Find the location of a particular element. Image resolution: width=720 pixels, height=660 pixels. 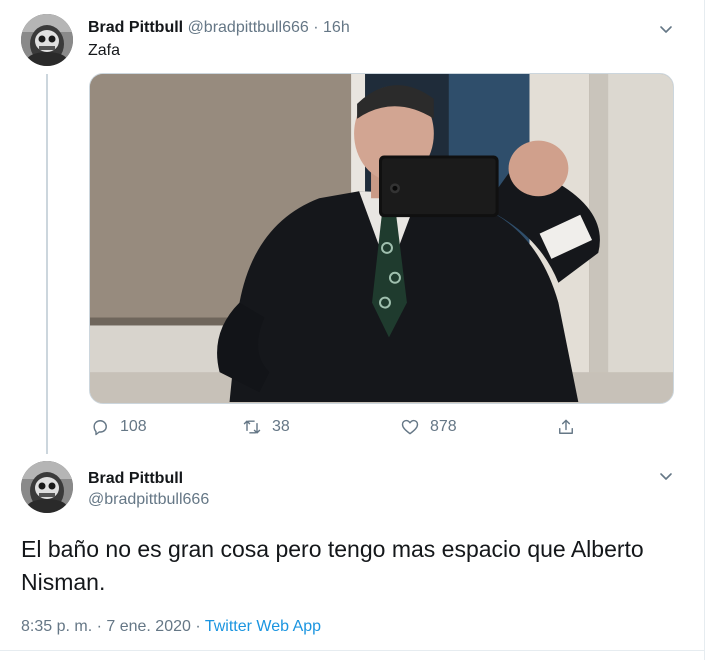

share-button is located at coordinates (571, 427).